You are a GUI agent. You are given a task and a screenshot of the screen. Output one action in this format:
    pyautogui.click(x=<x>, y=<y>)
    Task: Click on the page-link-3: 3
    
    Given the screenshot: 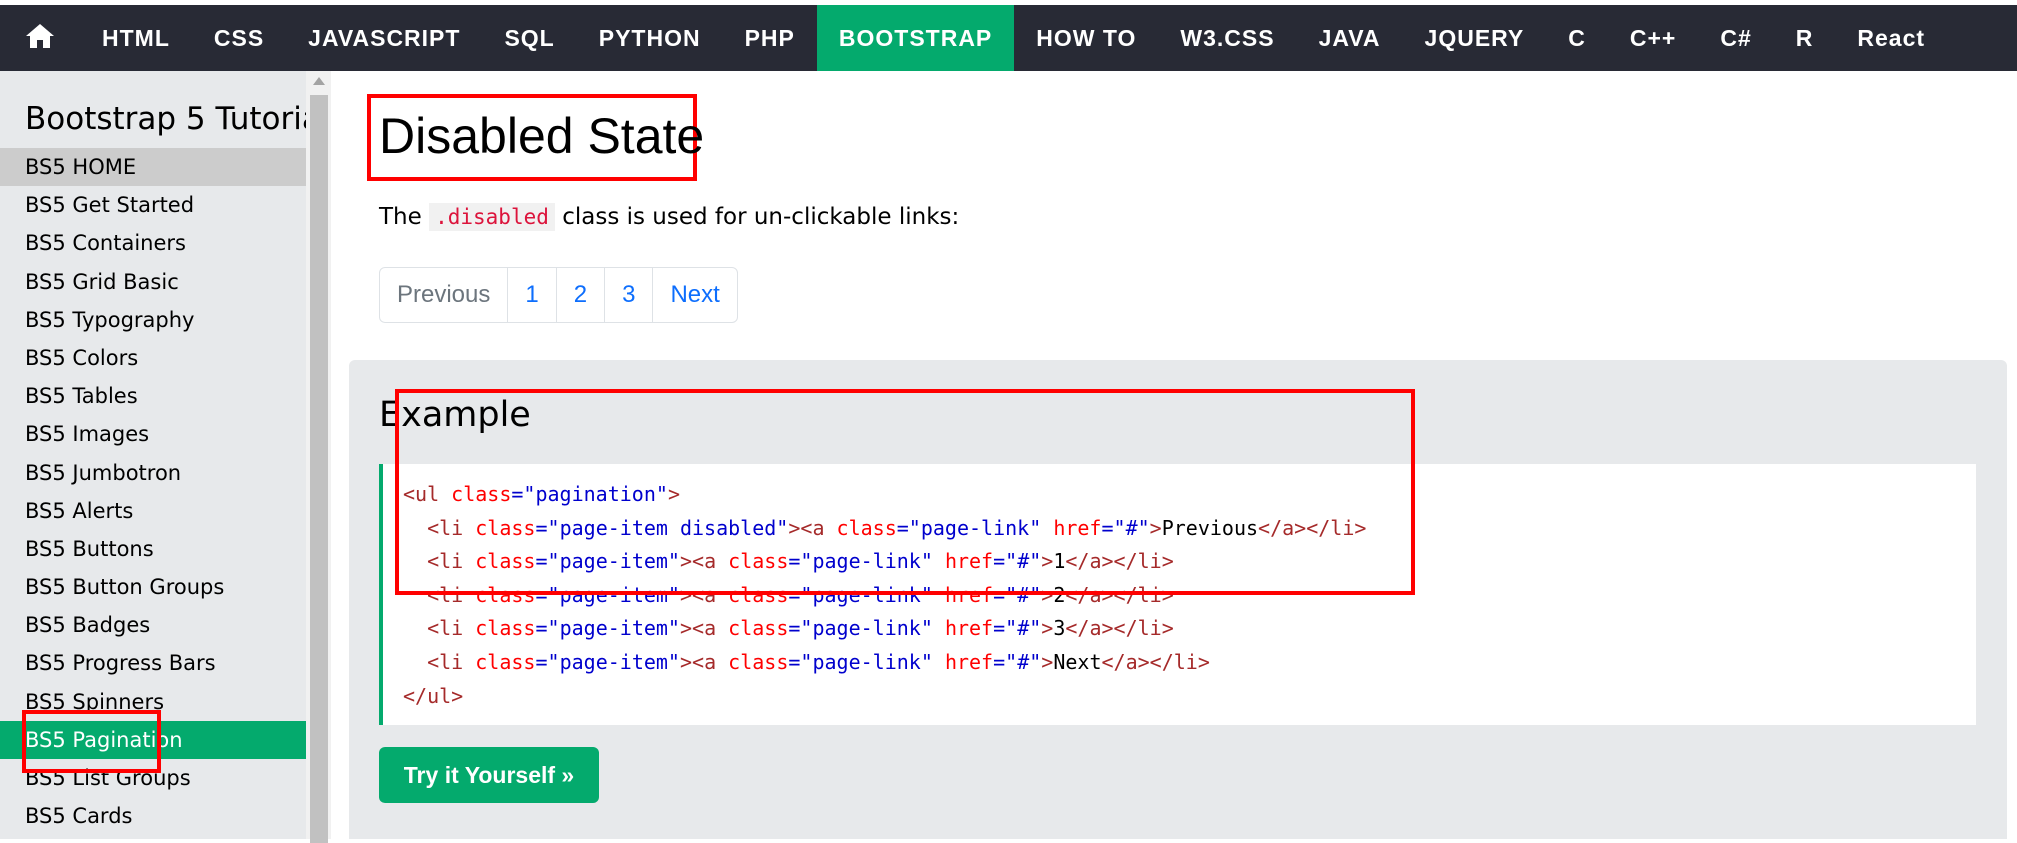 What is the action you would take?
    pyautogui.click(x=628, y=295)
    